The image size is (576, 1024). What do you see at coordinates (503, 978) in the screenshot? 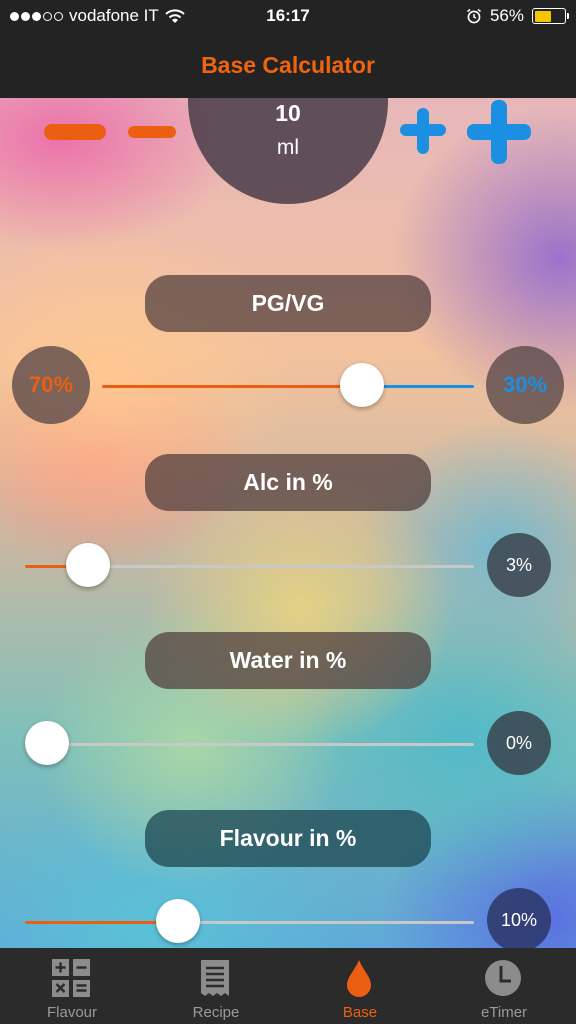
I see `clock-icon` at bounding box center [503, 978].